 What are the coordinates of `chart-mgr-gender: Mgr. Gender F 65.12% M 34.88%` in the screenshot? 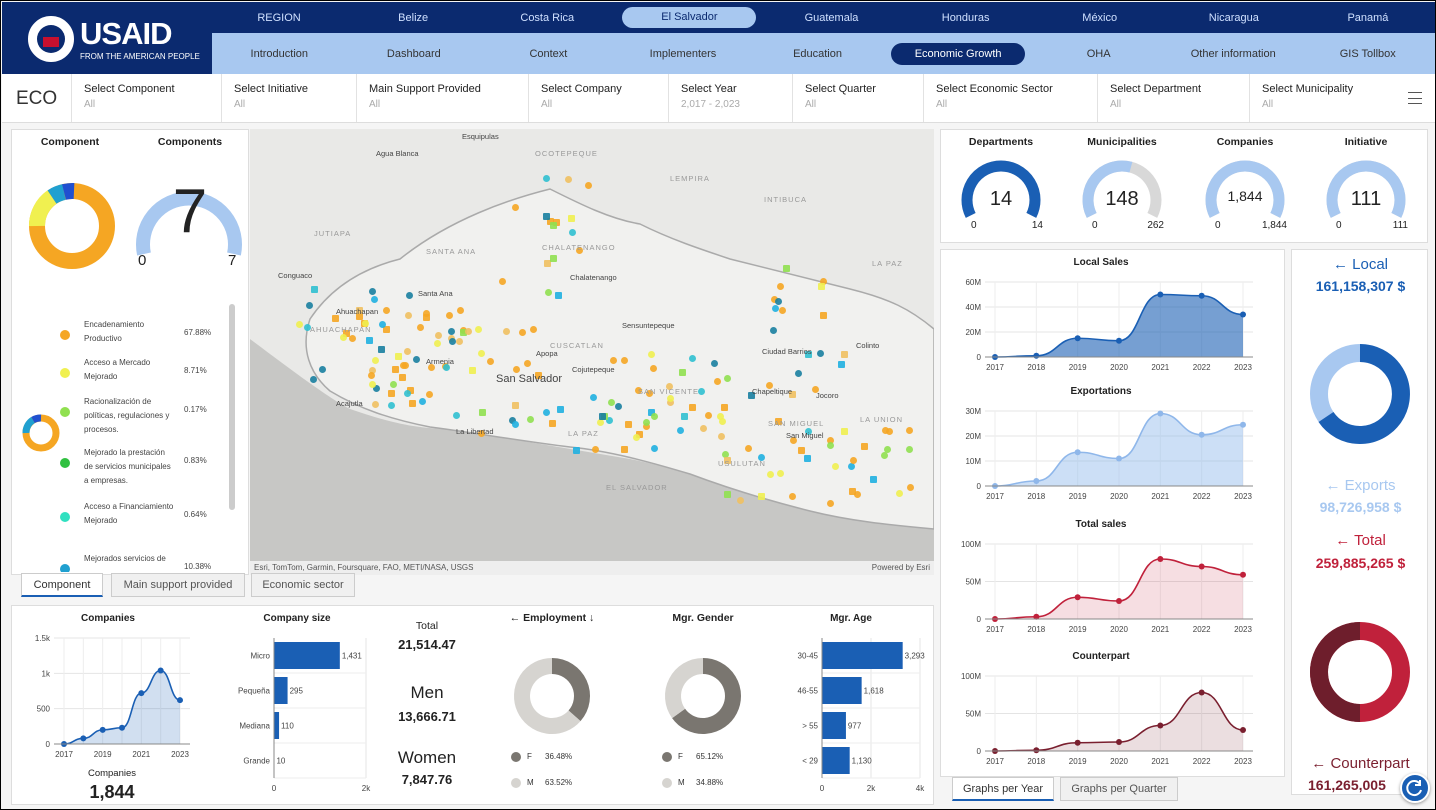 It's located at (703, 701).